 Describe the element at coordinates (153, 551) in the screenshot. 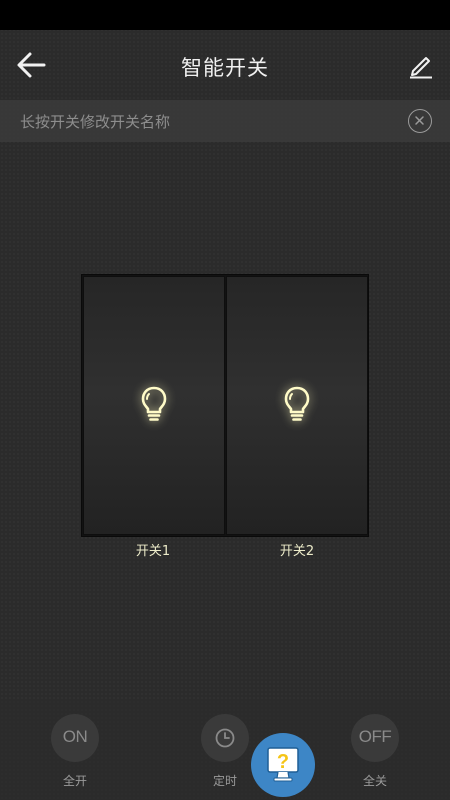

I see `switch-label-1: 开关1` at that location.